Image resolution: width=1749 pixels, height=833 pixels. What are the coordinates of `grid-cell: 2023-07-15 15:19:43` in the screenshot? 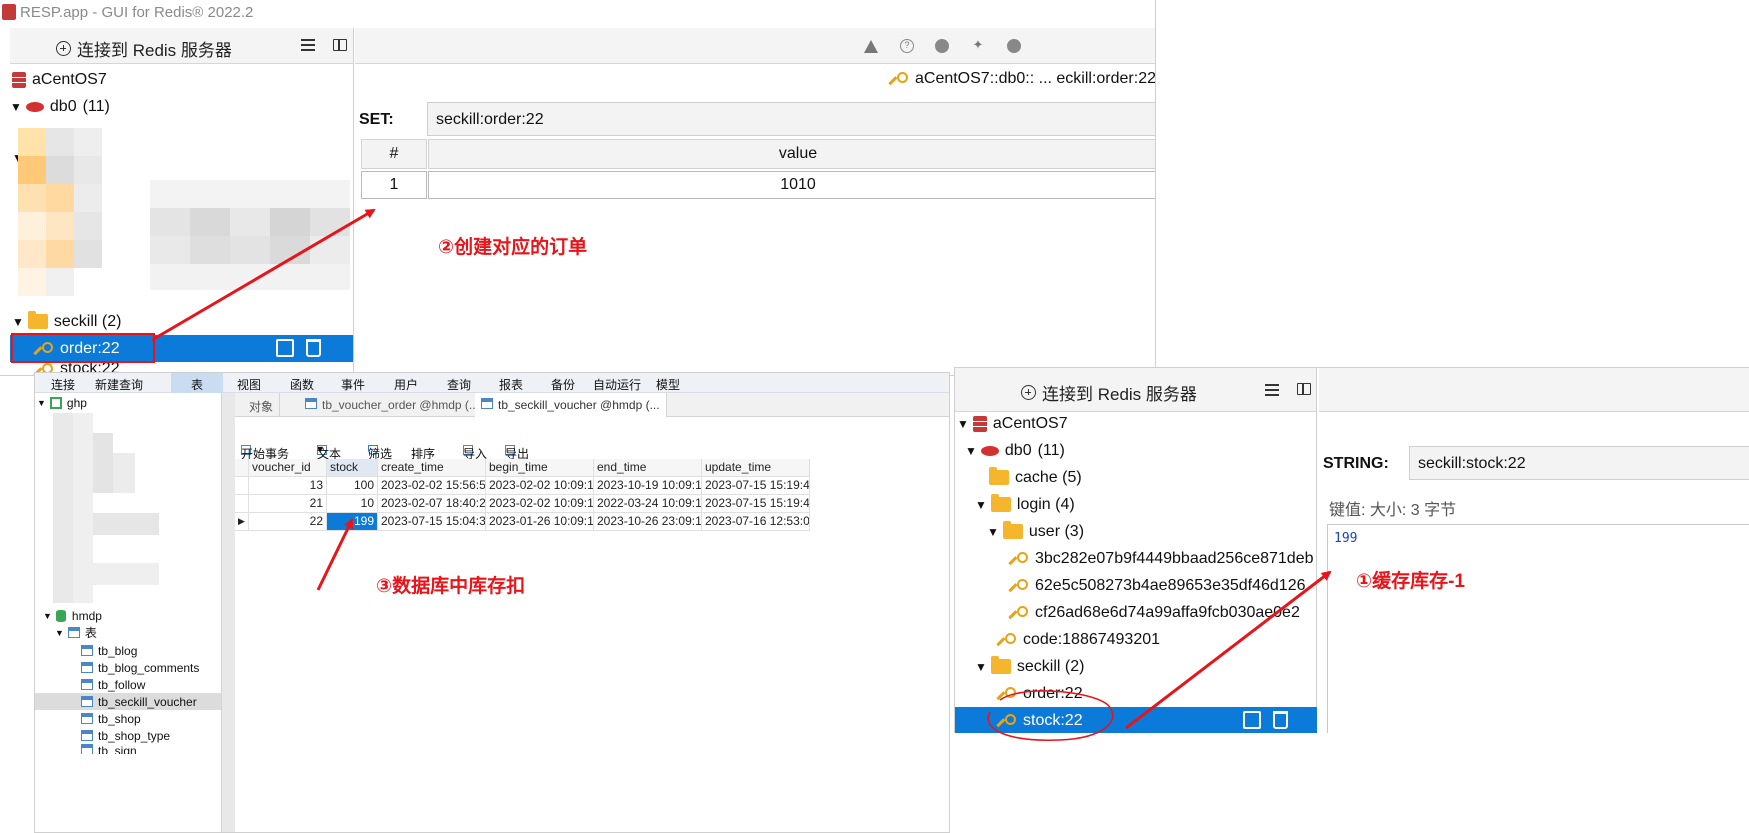 It's located at (756, 504).